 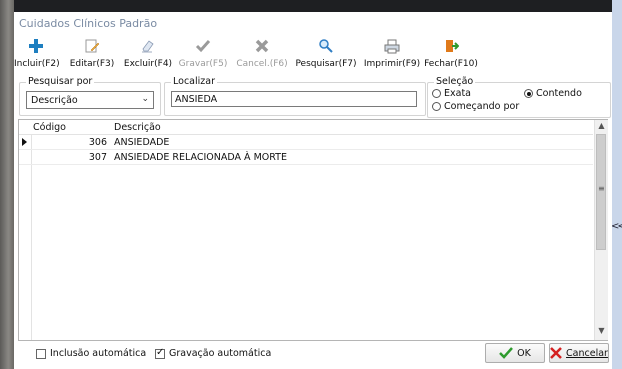 I want to click on editar-button: Editar(F3), so click(x=92, y=55).